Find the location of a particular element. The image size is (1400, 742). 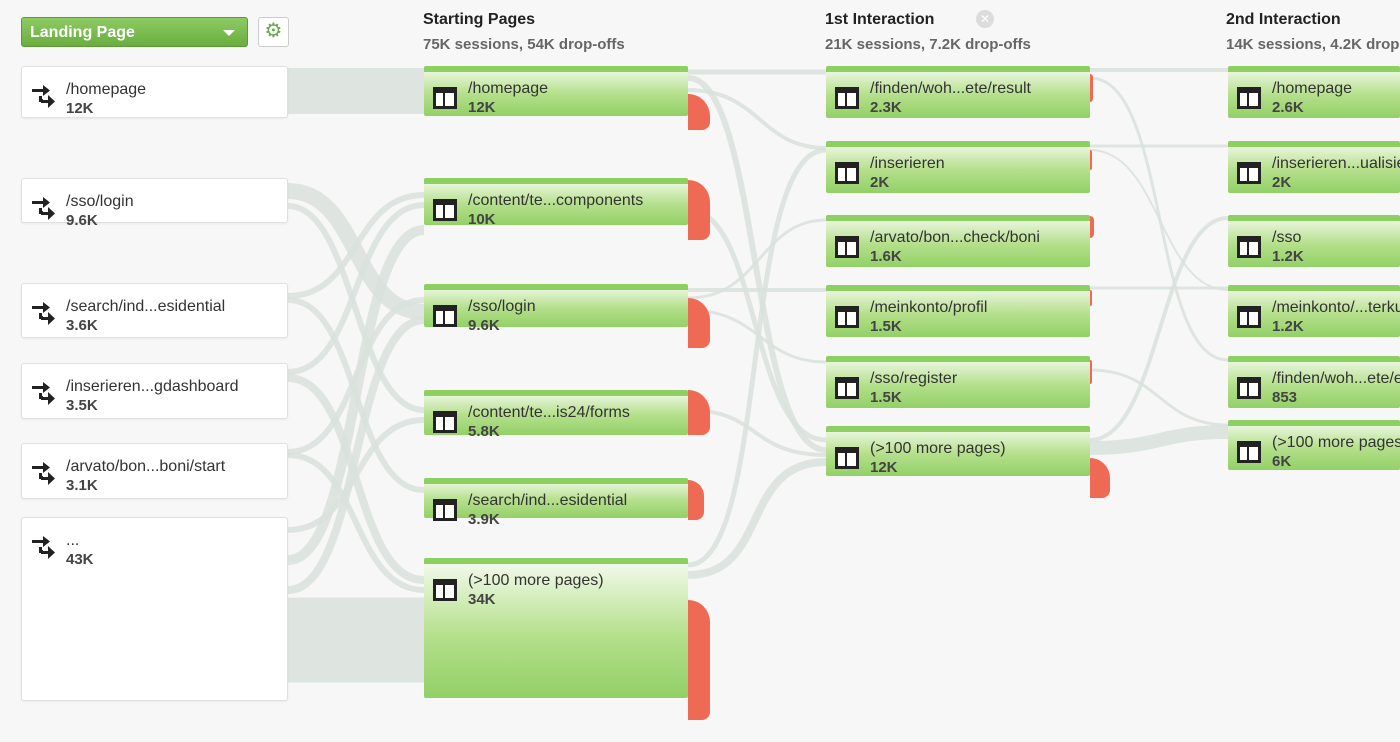

source-node: /search/ind...esidential 3.6K is located at coordinates (154, 310).